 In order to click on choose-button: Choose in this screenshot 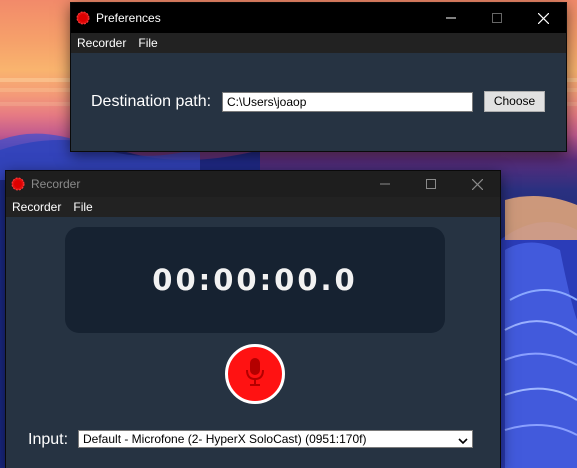, I will do `click(514, 101)`.